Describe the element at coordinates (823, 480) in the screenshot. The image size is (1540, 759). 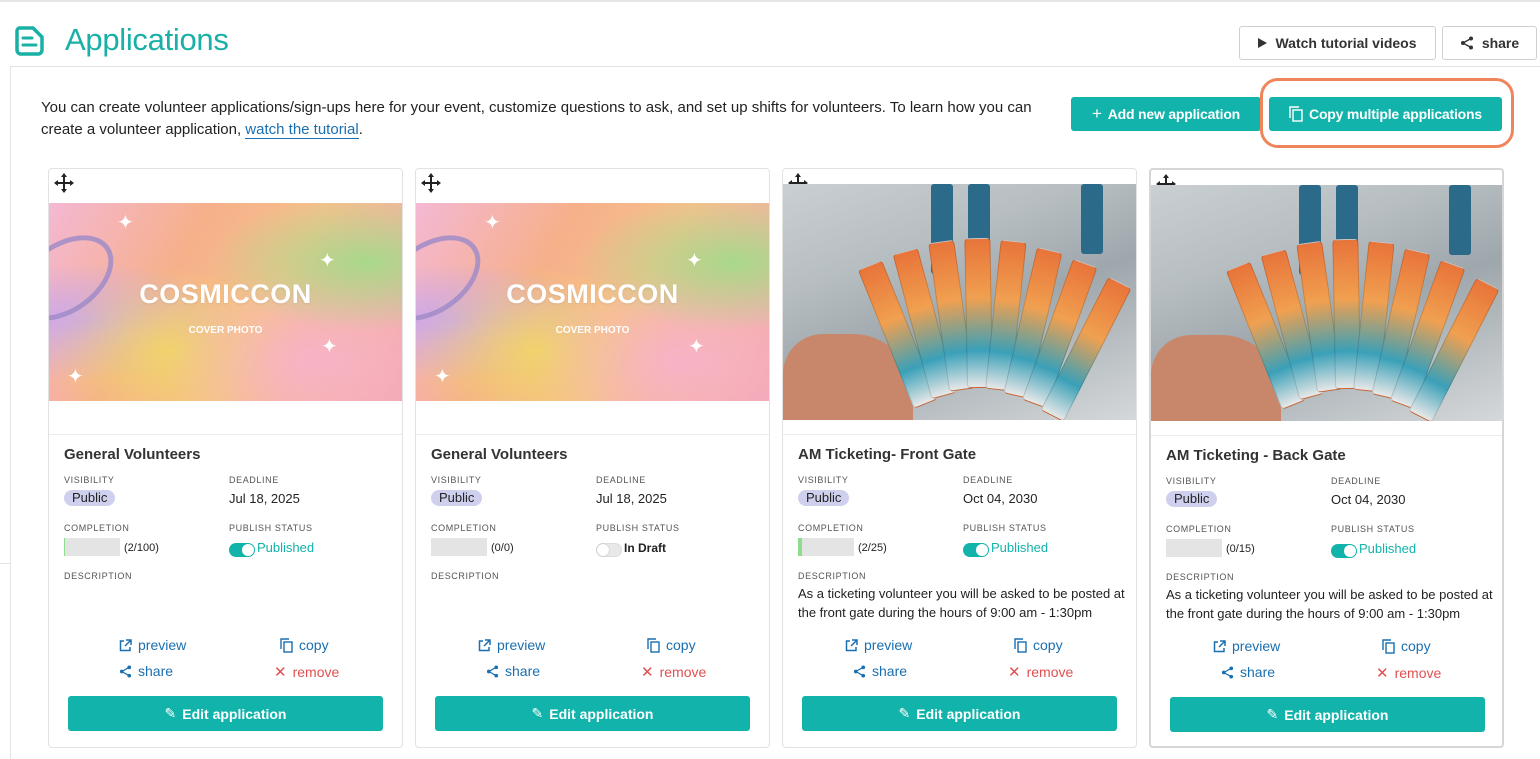
I see `visibility-label: VISIBILITY` at that location.